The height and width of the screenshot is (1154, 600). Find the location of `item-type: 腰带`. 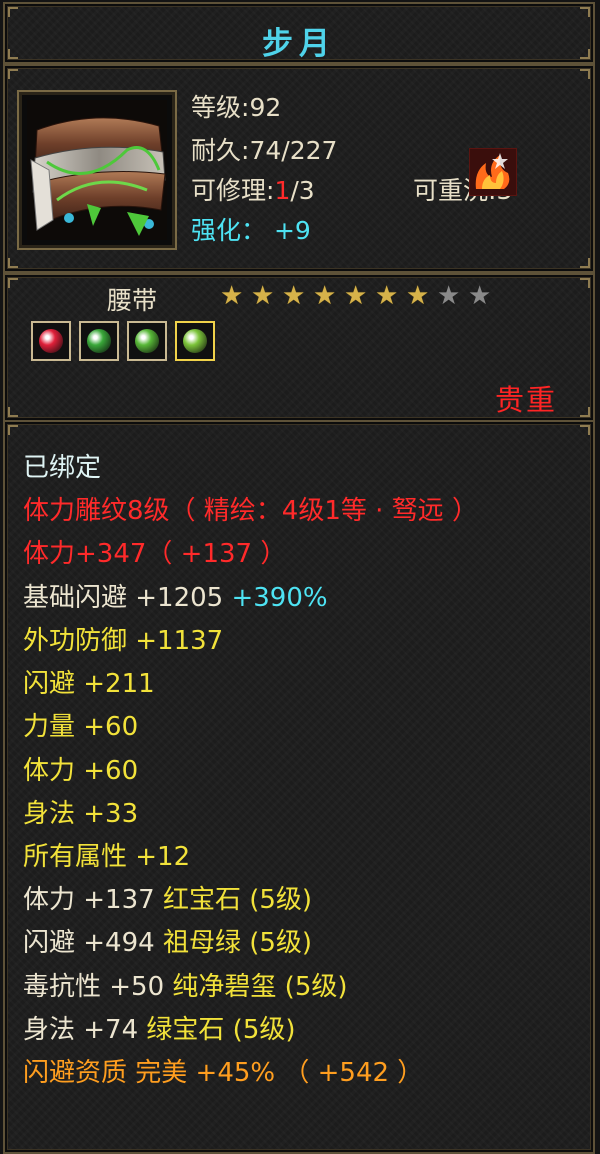

item-type: 腰带 is located at coordinates (132, 300).